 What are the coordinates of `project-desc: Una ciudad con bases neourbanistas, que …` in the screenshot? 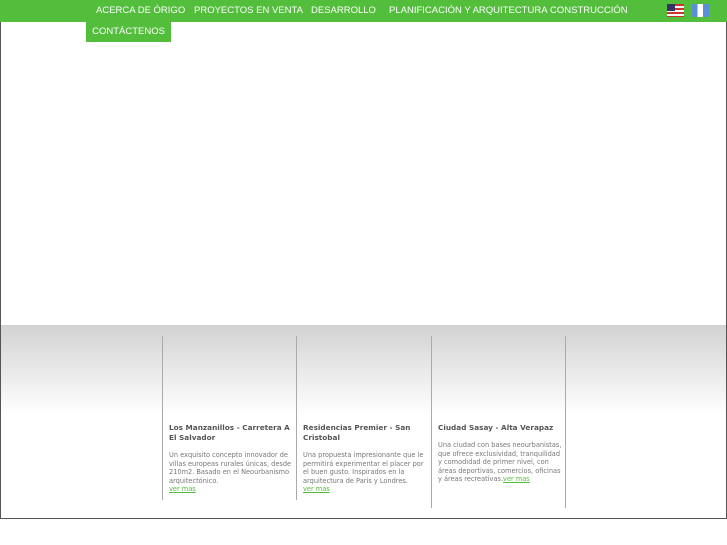 It's located at (500, 462).